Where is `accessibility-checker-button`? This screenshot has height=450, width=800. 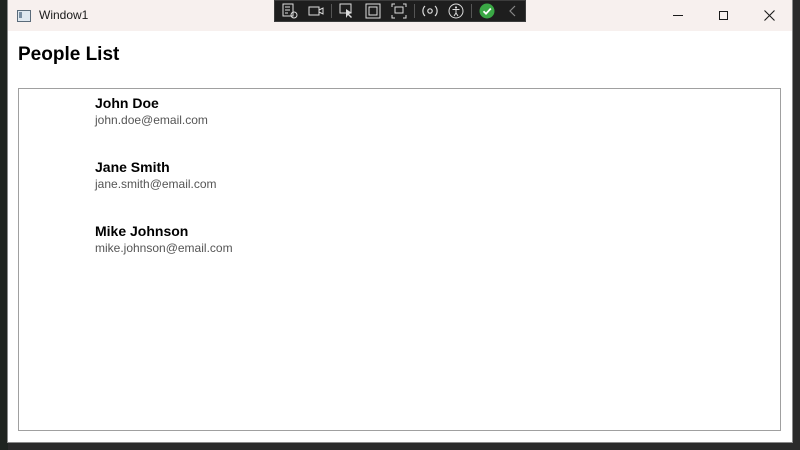 accessibility-checker-button is located at coordinates (456, 11).